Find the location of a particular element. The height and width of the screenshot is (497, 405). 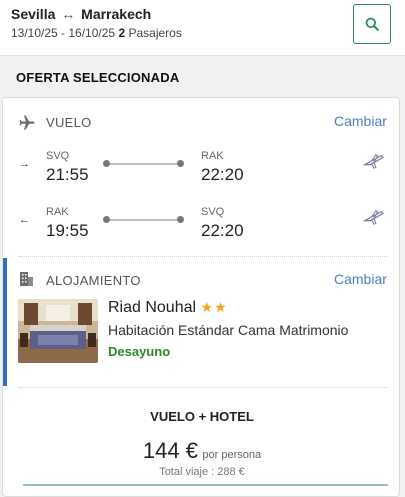

package-title: VUELO + HOTEL is located at coordinates (202, 416).